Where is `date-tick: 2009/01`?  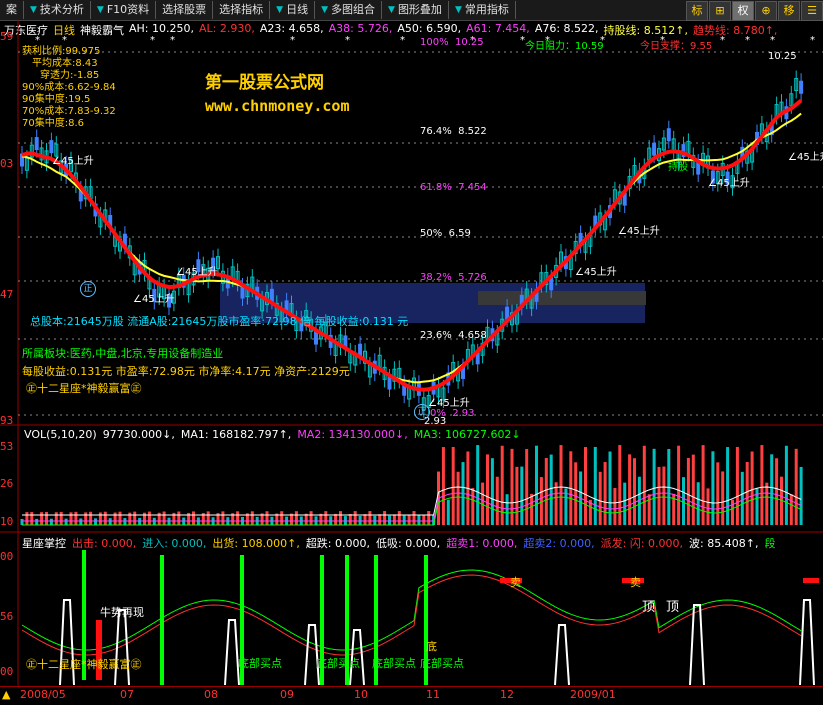 date-tick: 2009/01 is located at coordinates (593, 694).